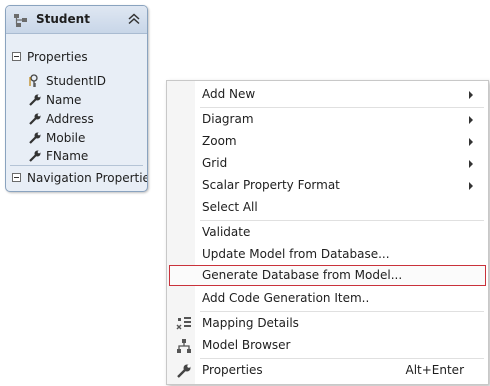 The width and height of the screenshot is (490, 386). Describe the element at coordinates (327, 207) in the screenshot. I see `menu-item-select-all: Select All` at that location.